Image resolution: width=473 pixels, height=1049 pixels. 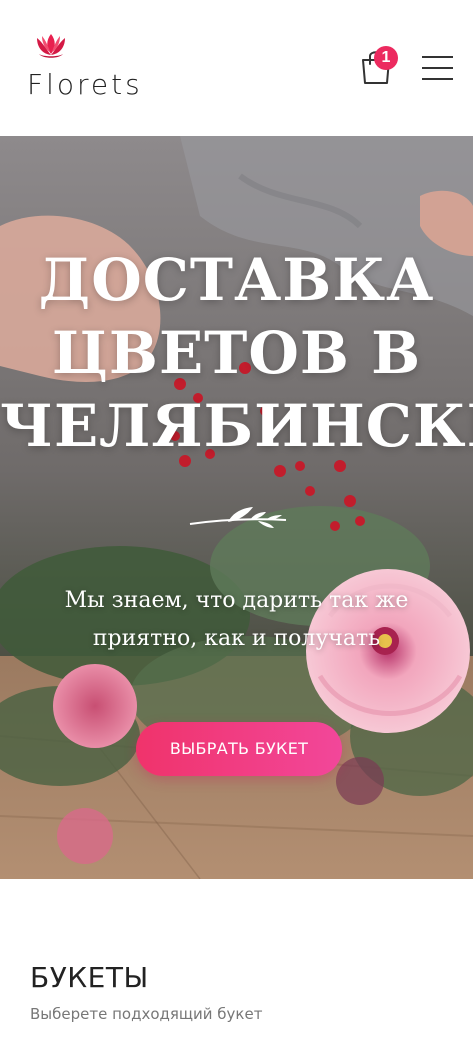 What do you see at coordinates (236, 280) in the screenshot?
I see `hero-title-line: ДОСТАВКА` at bounding box center [236, 280].